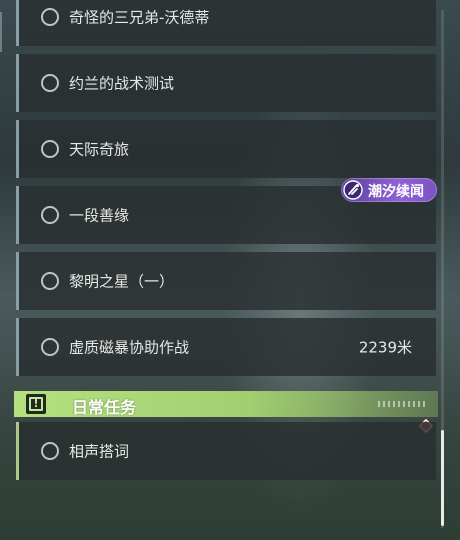  I want to click on tide-story-badge: 潮汐续闻, so click(389, 190).